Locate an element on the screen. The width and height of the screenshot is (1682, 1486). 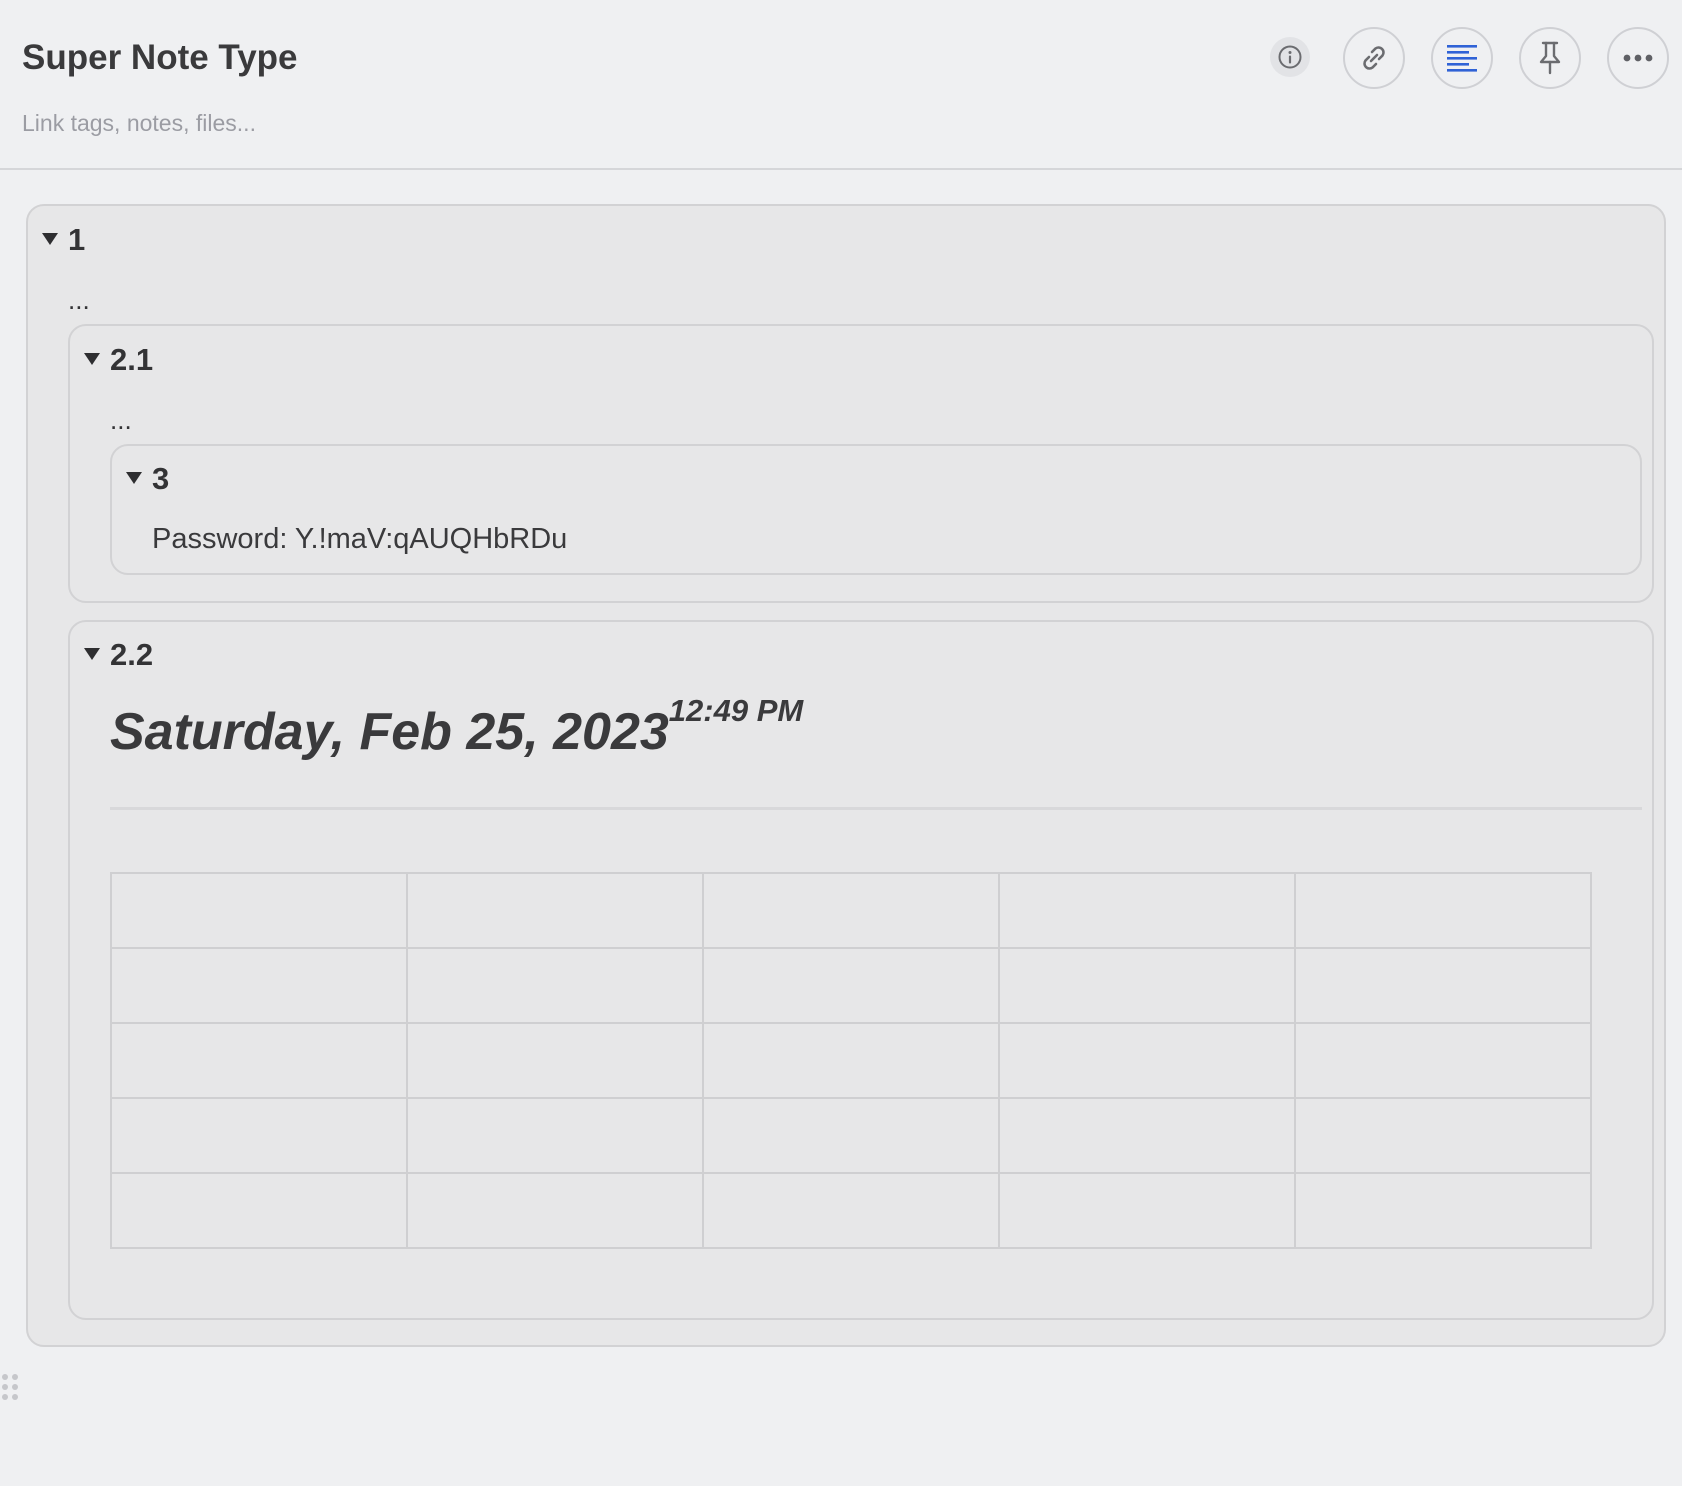
more-button is located at coordinates (1638, 58).